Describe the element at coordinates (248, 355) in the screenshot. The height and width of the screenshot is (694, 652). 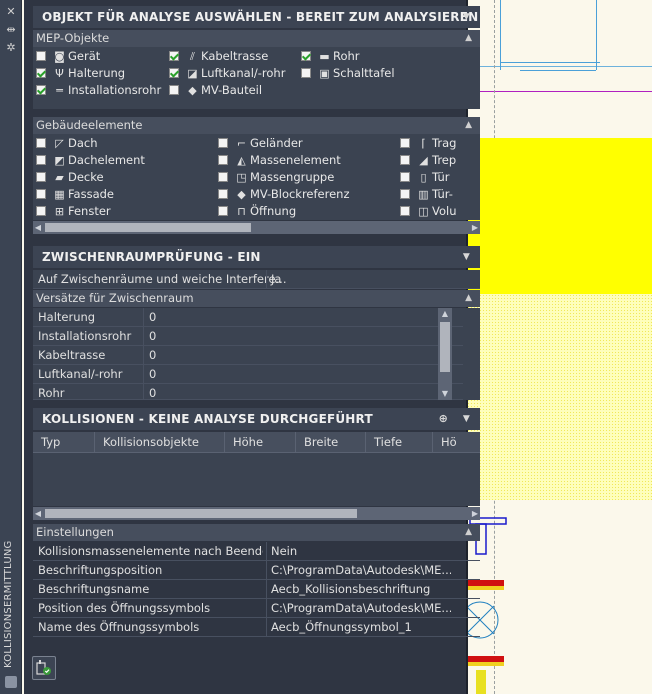
I see `offset-row: Kabeltrasse 0` at that location.